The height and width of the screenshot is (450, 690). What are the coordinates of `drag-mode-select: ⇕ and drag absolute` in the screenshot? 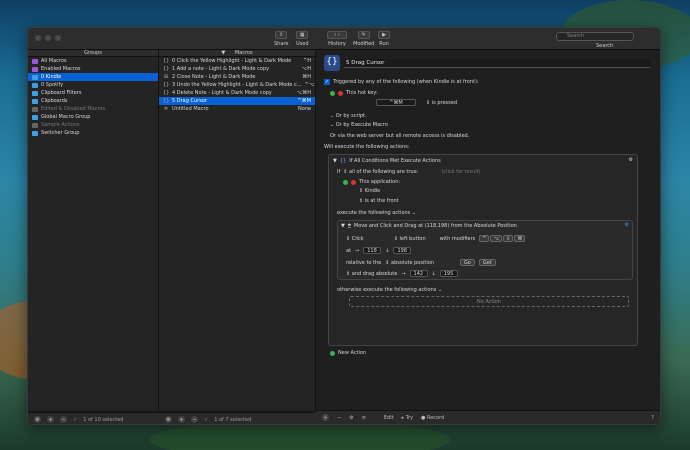 It's located at (371, 274).